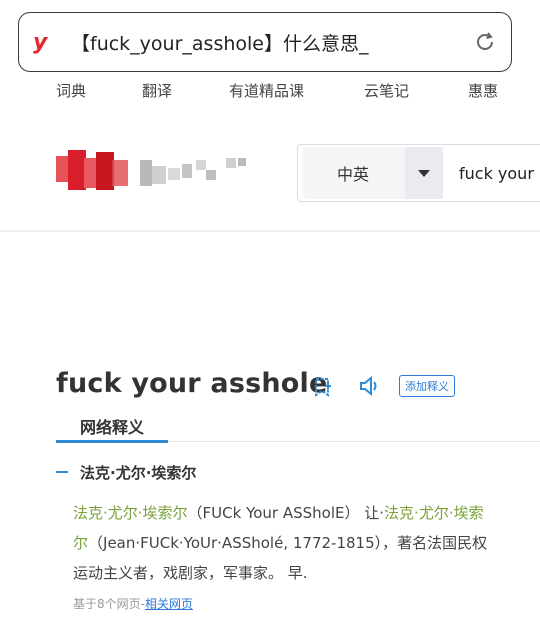  Describe the element at coordinates (169, 604) in the screenshot. I see `related-pages-link: 相关网页` at that location.